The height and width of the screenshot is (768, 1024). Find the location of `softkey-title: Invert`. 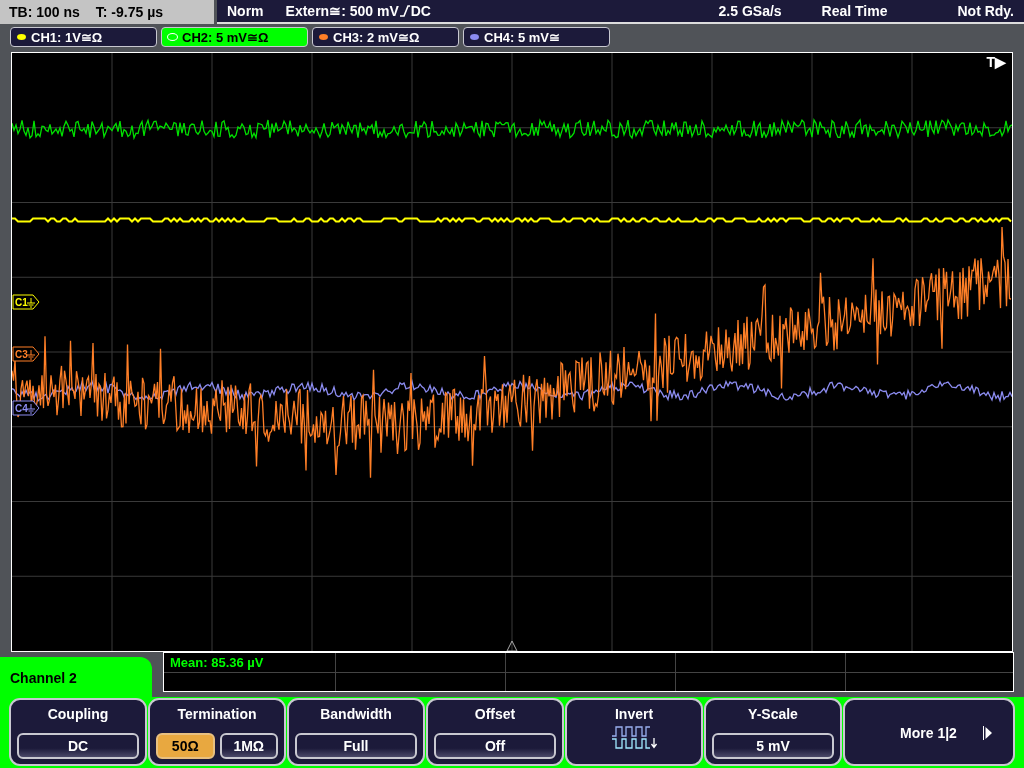

softkey-title: Invert is located at coordinates (634, 714).